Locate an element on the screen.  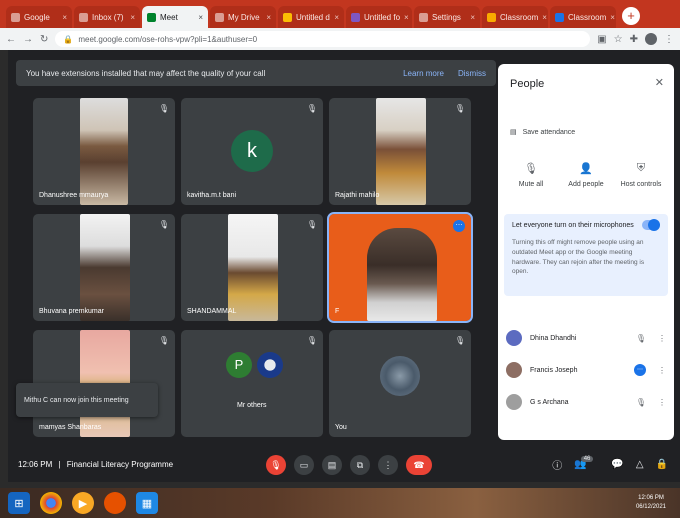
participant-tile: 🎙 Bhuvana premkumar is located at coordinates (104, 267).